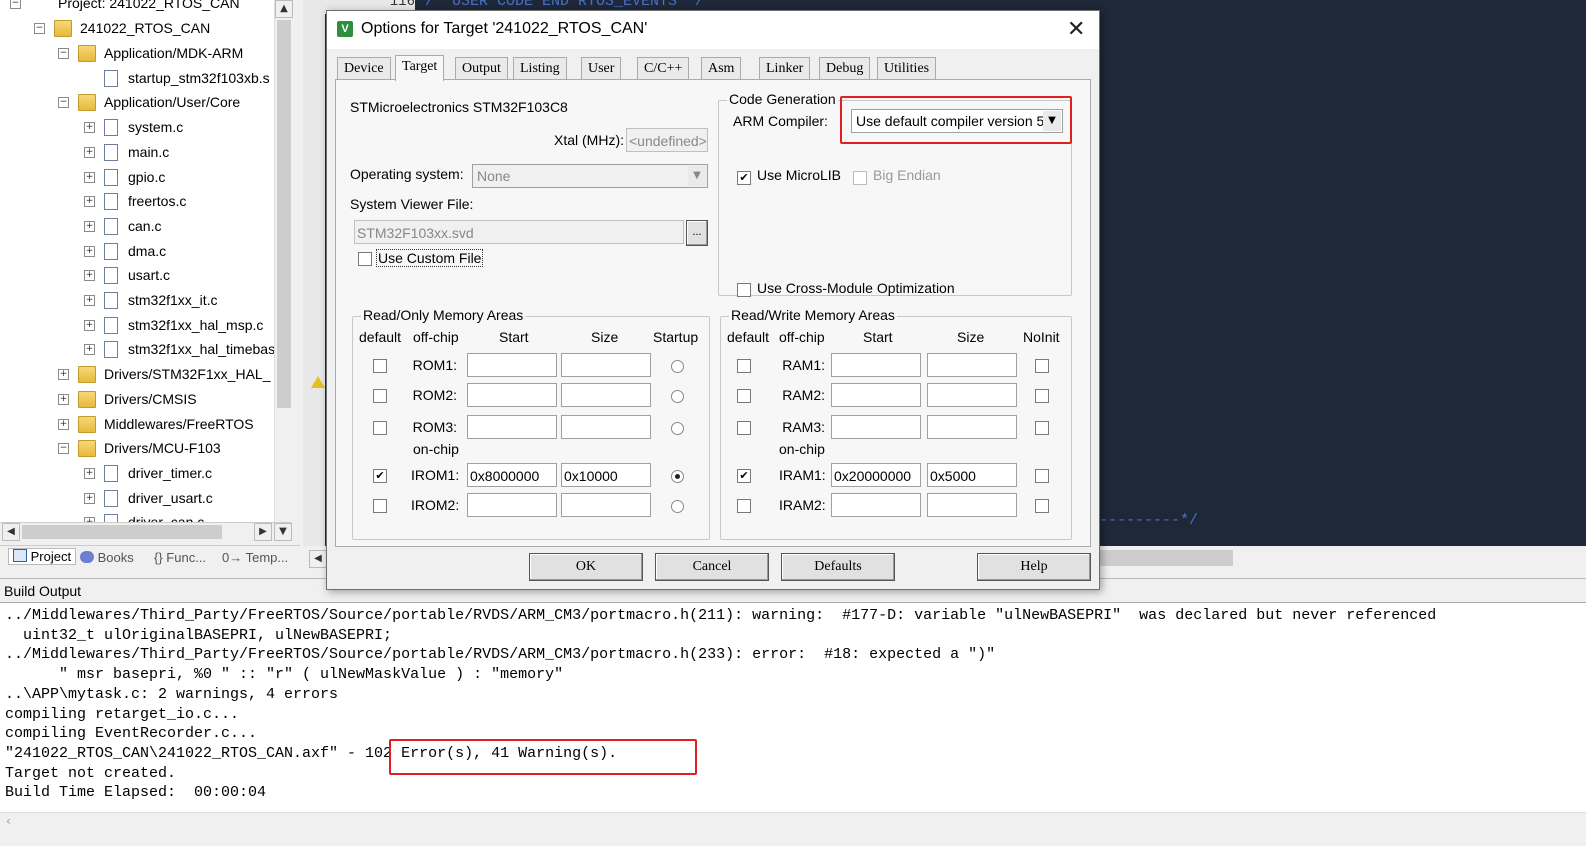 This screenshot has width=1586, height=846. I want to click on cancel-button: Cancel, so click(712, 567).